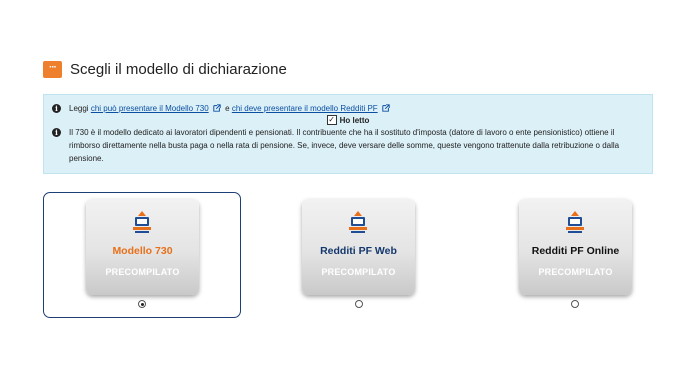  What do you see at coordinates (354, 120) in the screenshot?
I see `ho-letto-label: Ho letto` at bounding box center [354, 120].